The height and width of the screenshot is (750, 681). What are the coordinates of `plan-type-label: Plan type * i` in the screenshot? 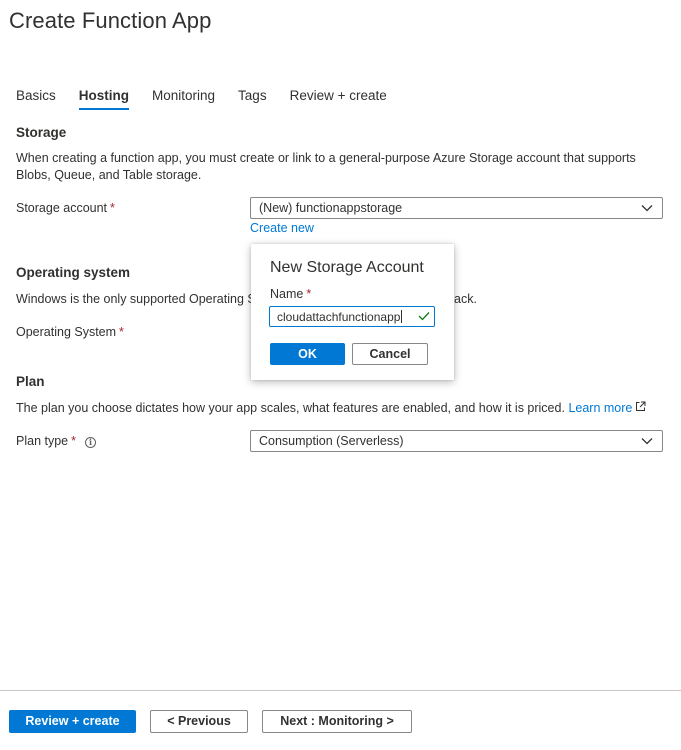 It's located at (56, 441).